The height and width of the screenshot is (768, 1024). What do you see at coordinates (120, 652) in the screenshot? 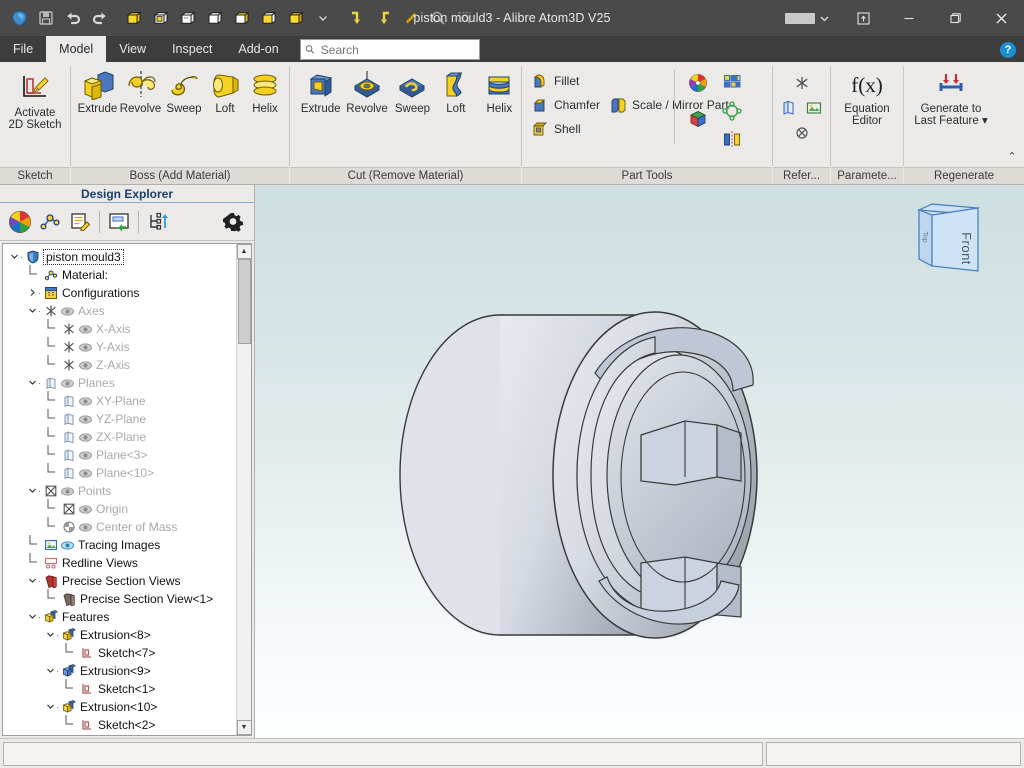
I see `tree-item: Sketch<7>` at bounding box center [120, 652].